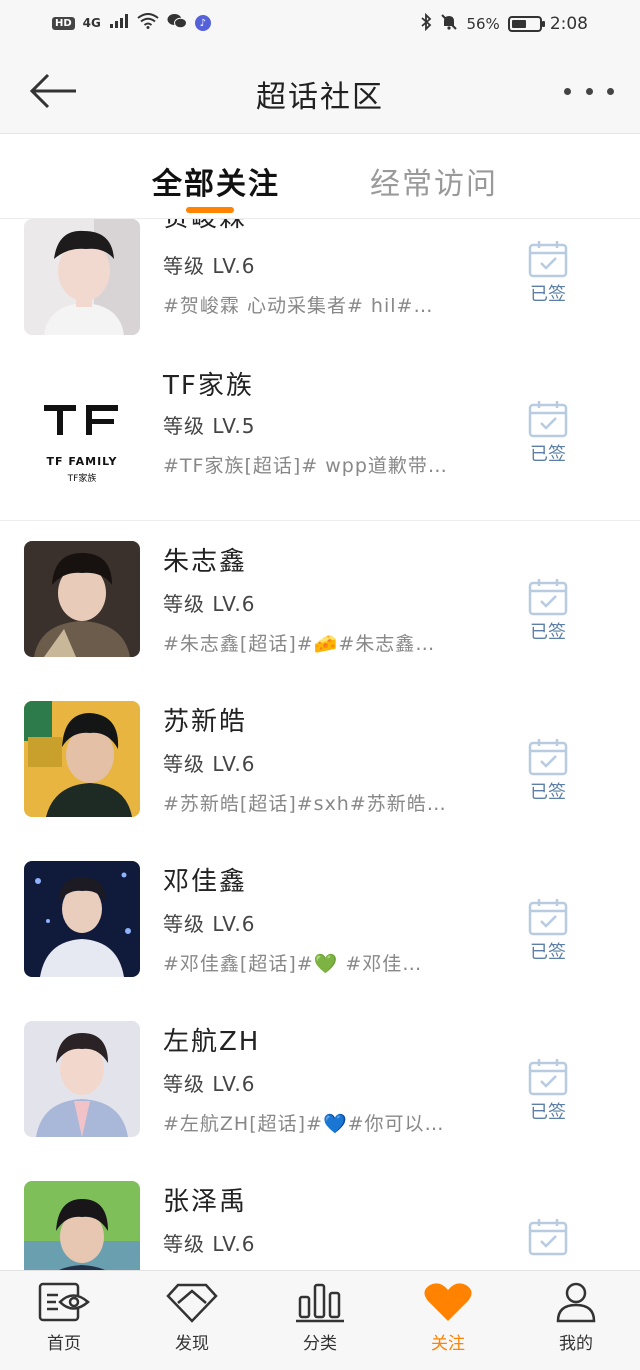 The image size is (640, 1370). I want to click on nav-label: 首页, so click(64, 1344).